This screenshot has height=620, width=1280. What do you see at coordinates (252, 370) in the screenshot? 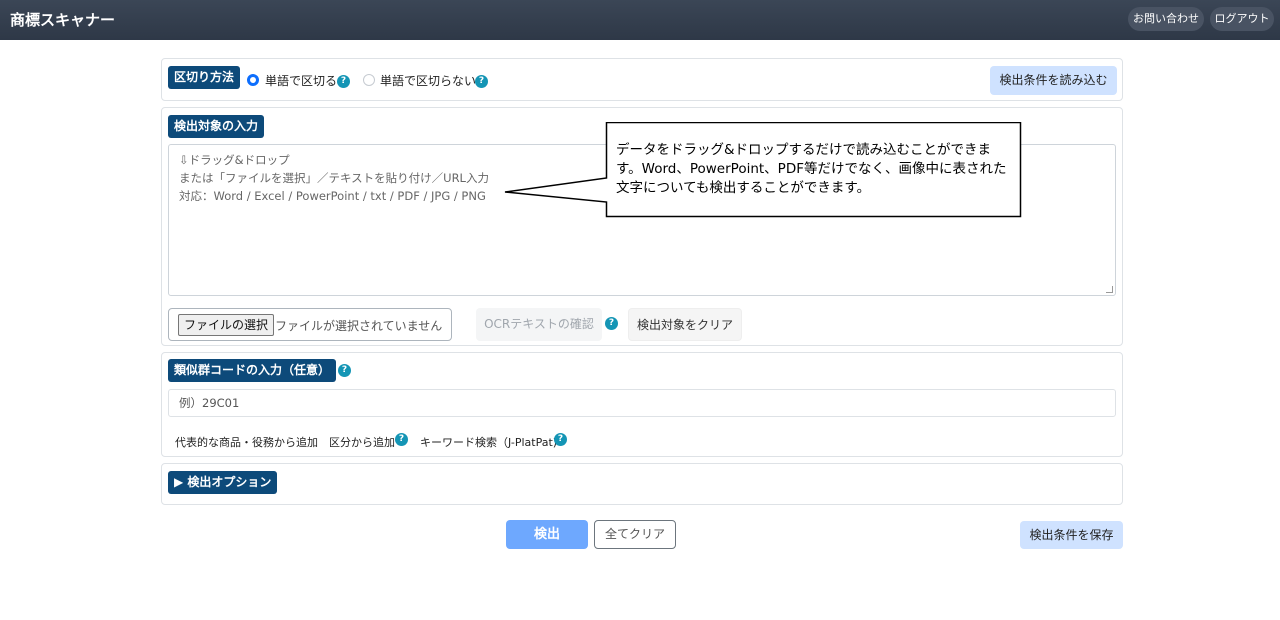
I see `similar-group-tag: 類似群コードの入力（任意）` at bounding box center [252, 370].